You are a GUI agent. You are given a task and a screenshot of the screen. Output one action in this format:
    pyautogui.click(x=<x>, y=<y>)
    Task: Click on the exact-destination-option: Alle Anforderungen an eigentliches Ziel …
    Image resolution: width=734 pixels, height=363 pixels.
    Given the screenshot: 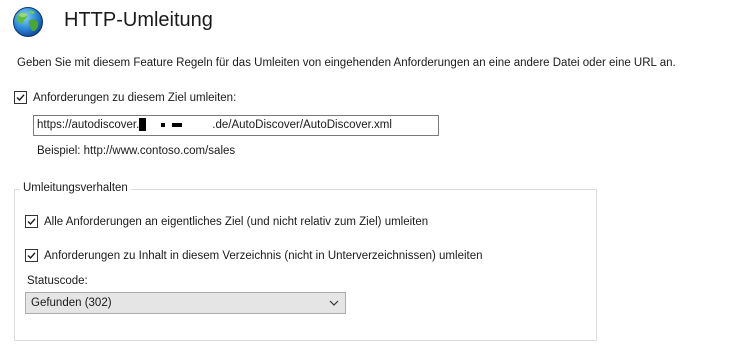 What is the action you would take?
    pyautogui.click(x=226, y=221)
    